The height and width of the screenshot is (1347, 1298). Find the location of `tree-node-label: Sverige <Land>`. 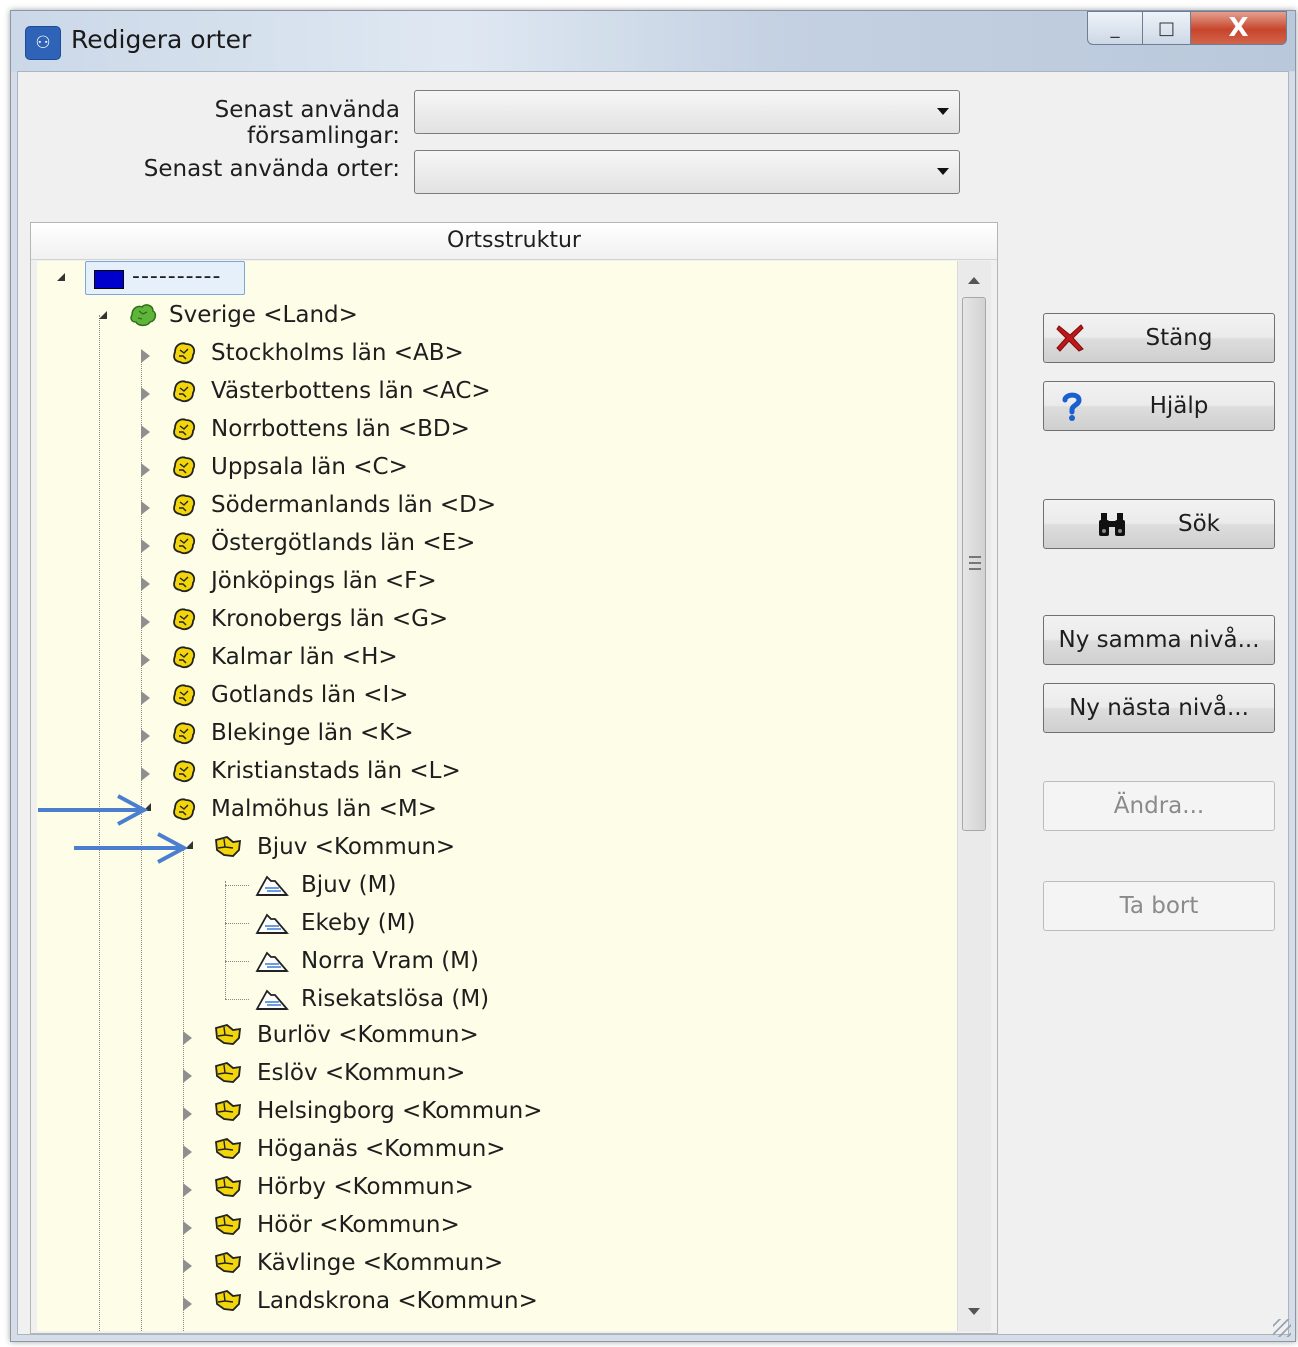

tree-node-label: Sverige <Land> is located at coordinates (263, 315).